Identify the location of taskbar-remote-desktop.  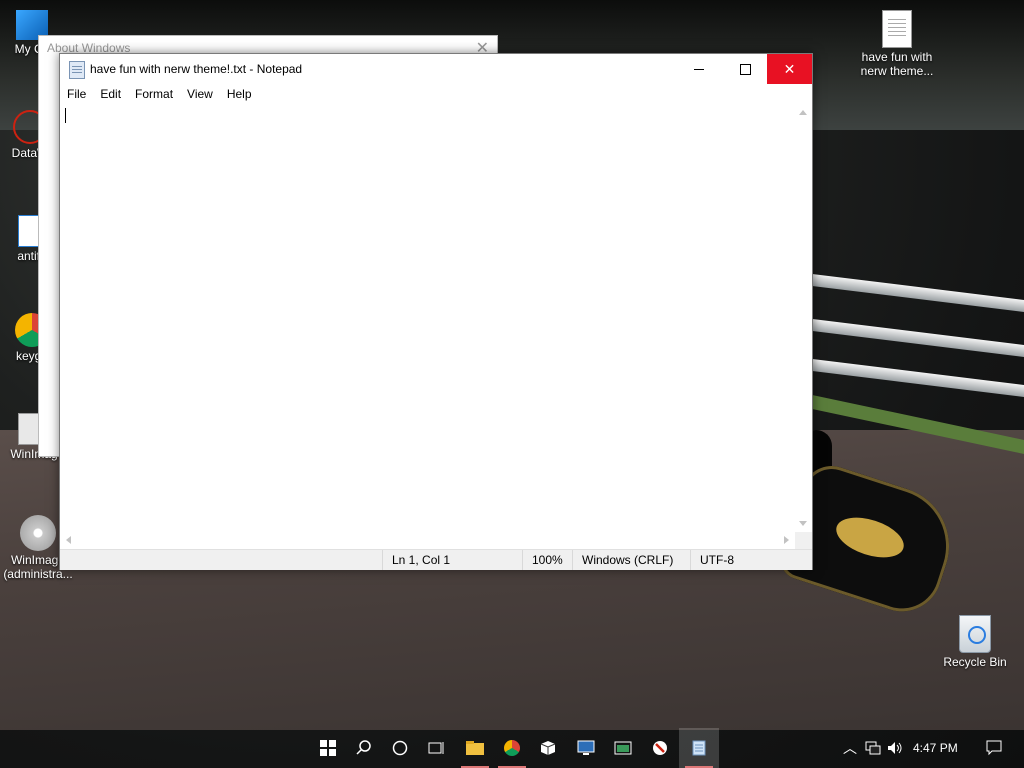
(586, 748).